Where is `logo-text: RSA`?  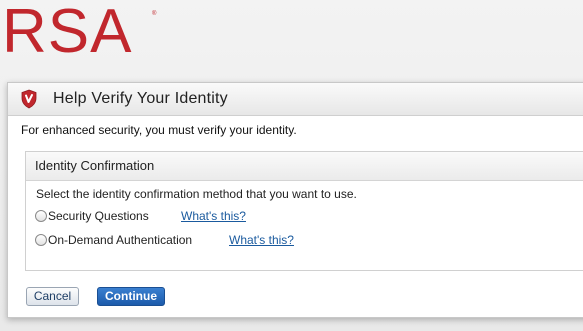
logo-text: RSA is located at coordinates (67, 33).